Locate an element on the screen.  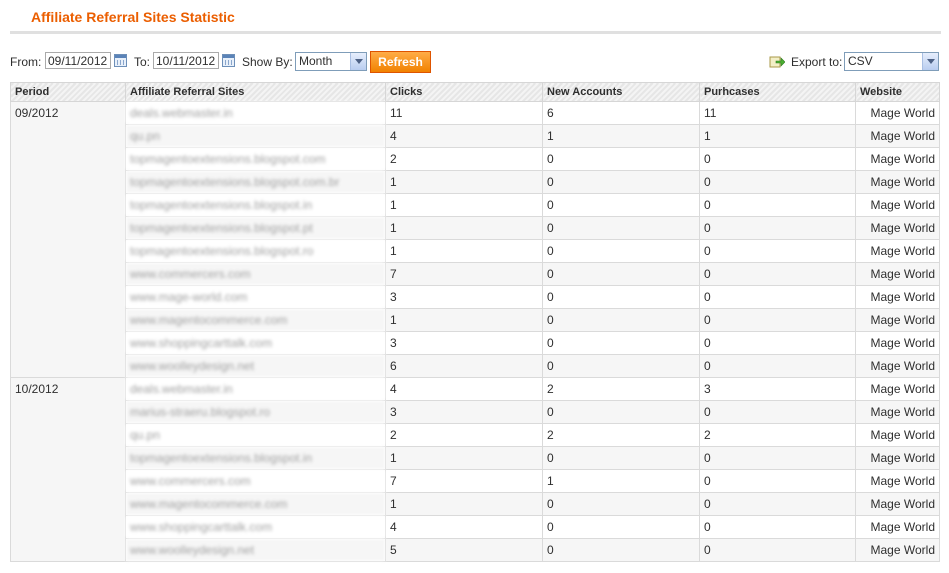
clicks-cell: 4 is located at coordinates (464, 389).